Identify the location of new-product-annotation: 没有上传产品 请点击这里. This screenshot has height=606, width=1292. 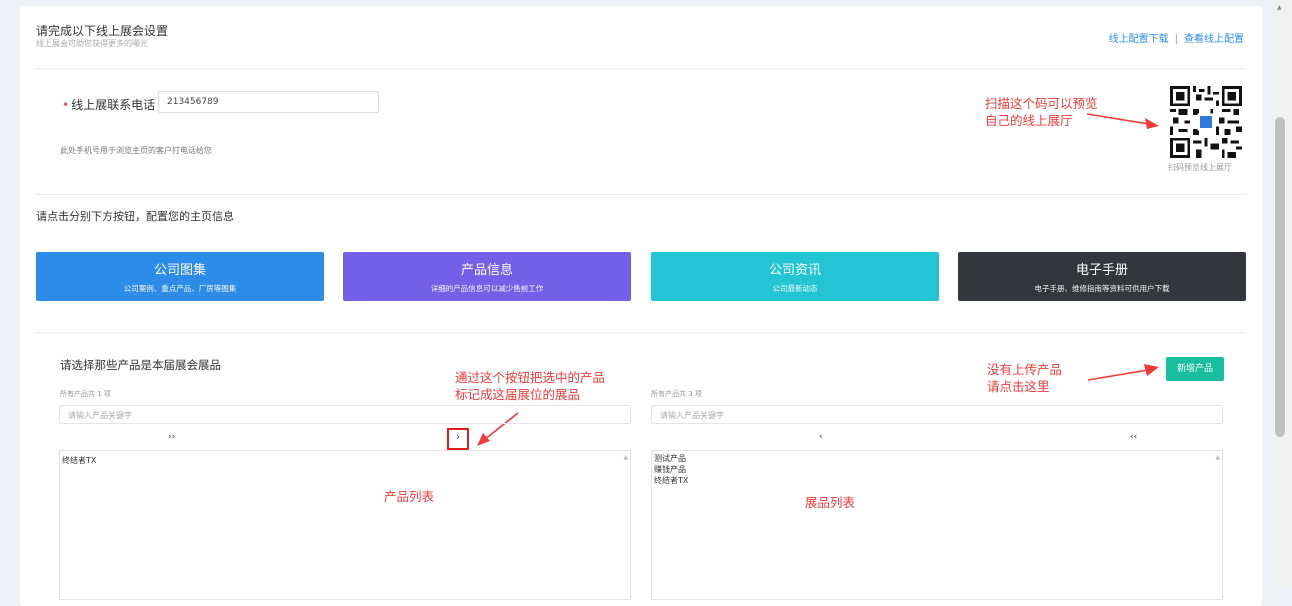
(1024, 378).